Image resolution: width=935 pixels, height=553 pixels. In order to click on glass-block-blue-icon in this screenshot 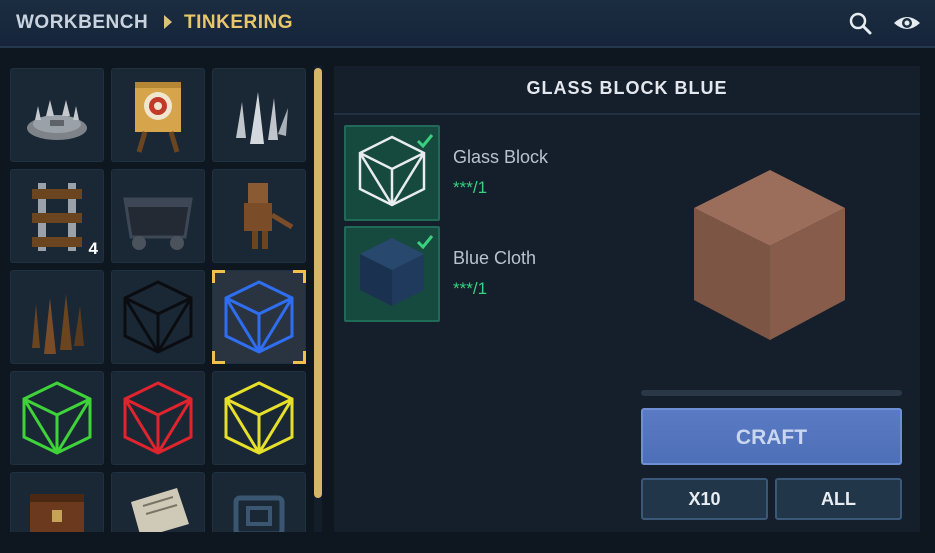, I will do `click(259, 317)`.